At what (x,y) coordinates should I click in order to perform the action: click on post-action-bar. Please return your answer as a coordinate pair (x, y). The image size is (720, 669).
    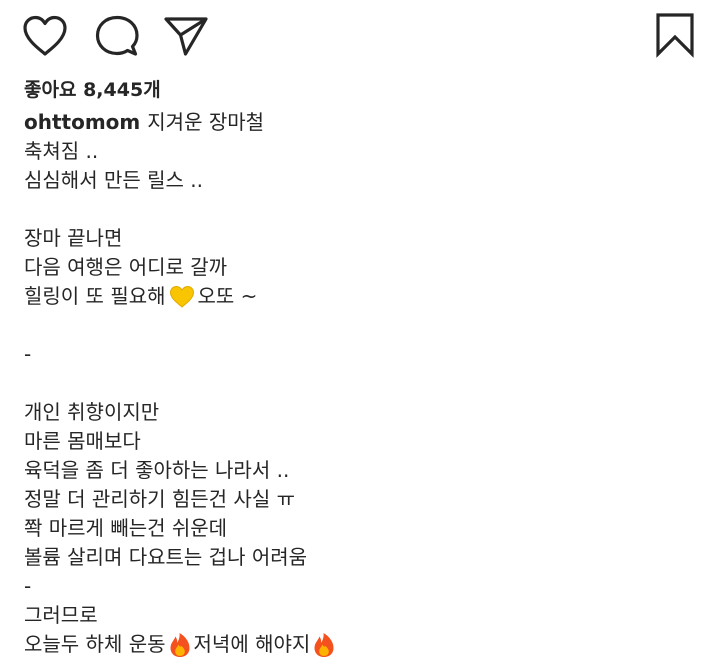
    Looking at the image, I should click on (360, 35).